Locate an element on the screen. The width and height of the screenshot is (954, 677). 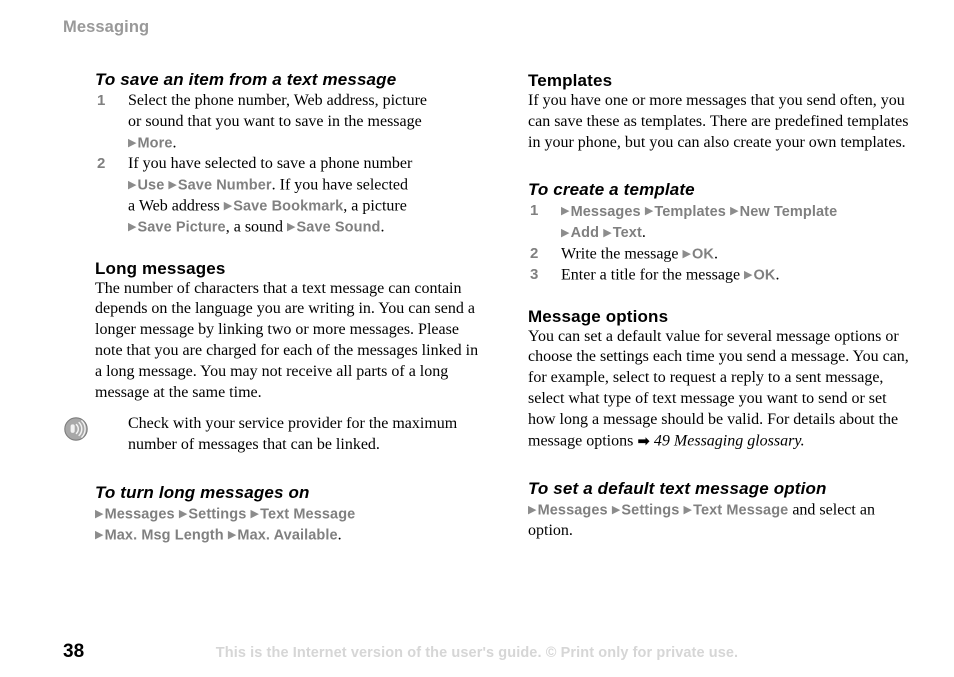
cross-reference-arrow-icon: ➡ is located at coordinates (643, 440).